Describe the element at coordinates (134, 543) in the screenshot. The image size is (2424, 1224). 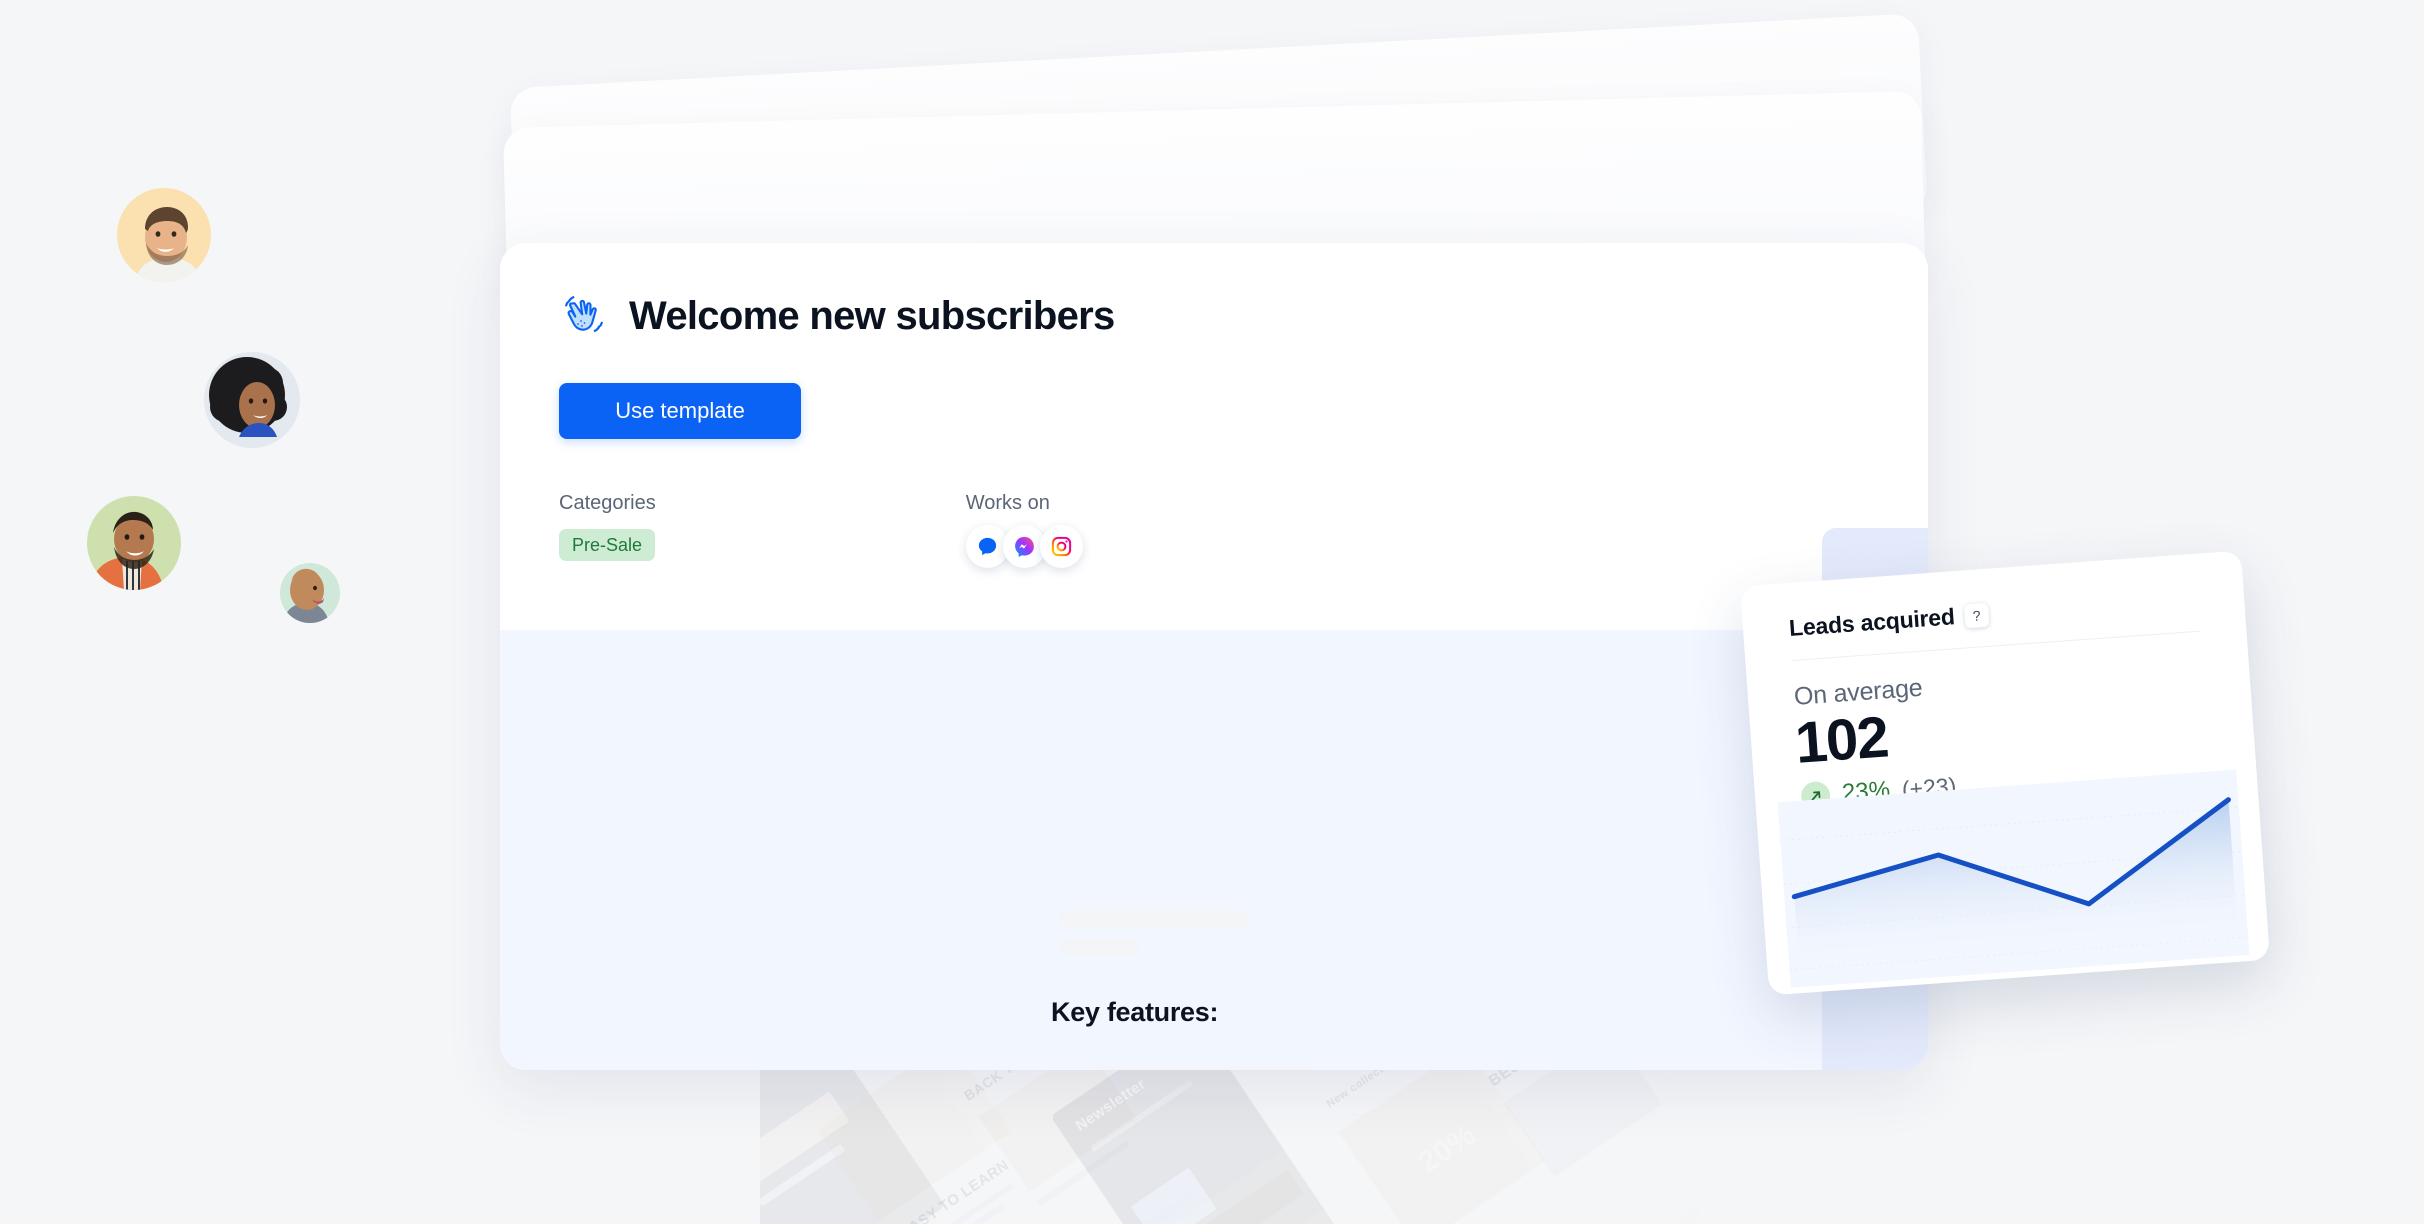
I see `avatar-man-orange` at that location.